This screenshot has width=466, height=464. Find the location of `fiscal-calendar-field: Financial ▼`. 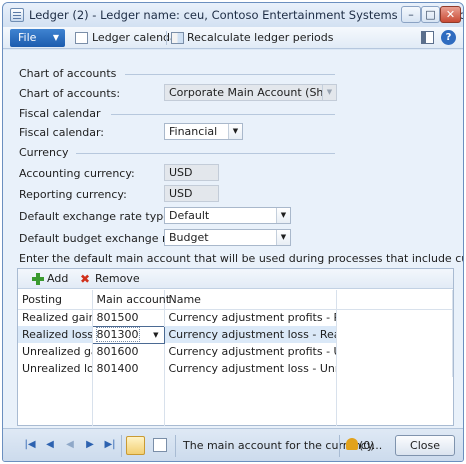

fiscal-calendar-field: Financial ▼ is located at coordinates (203, 131).